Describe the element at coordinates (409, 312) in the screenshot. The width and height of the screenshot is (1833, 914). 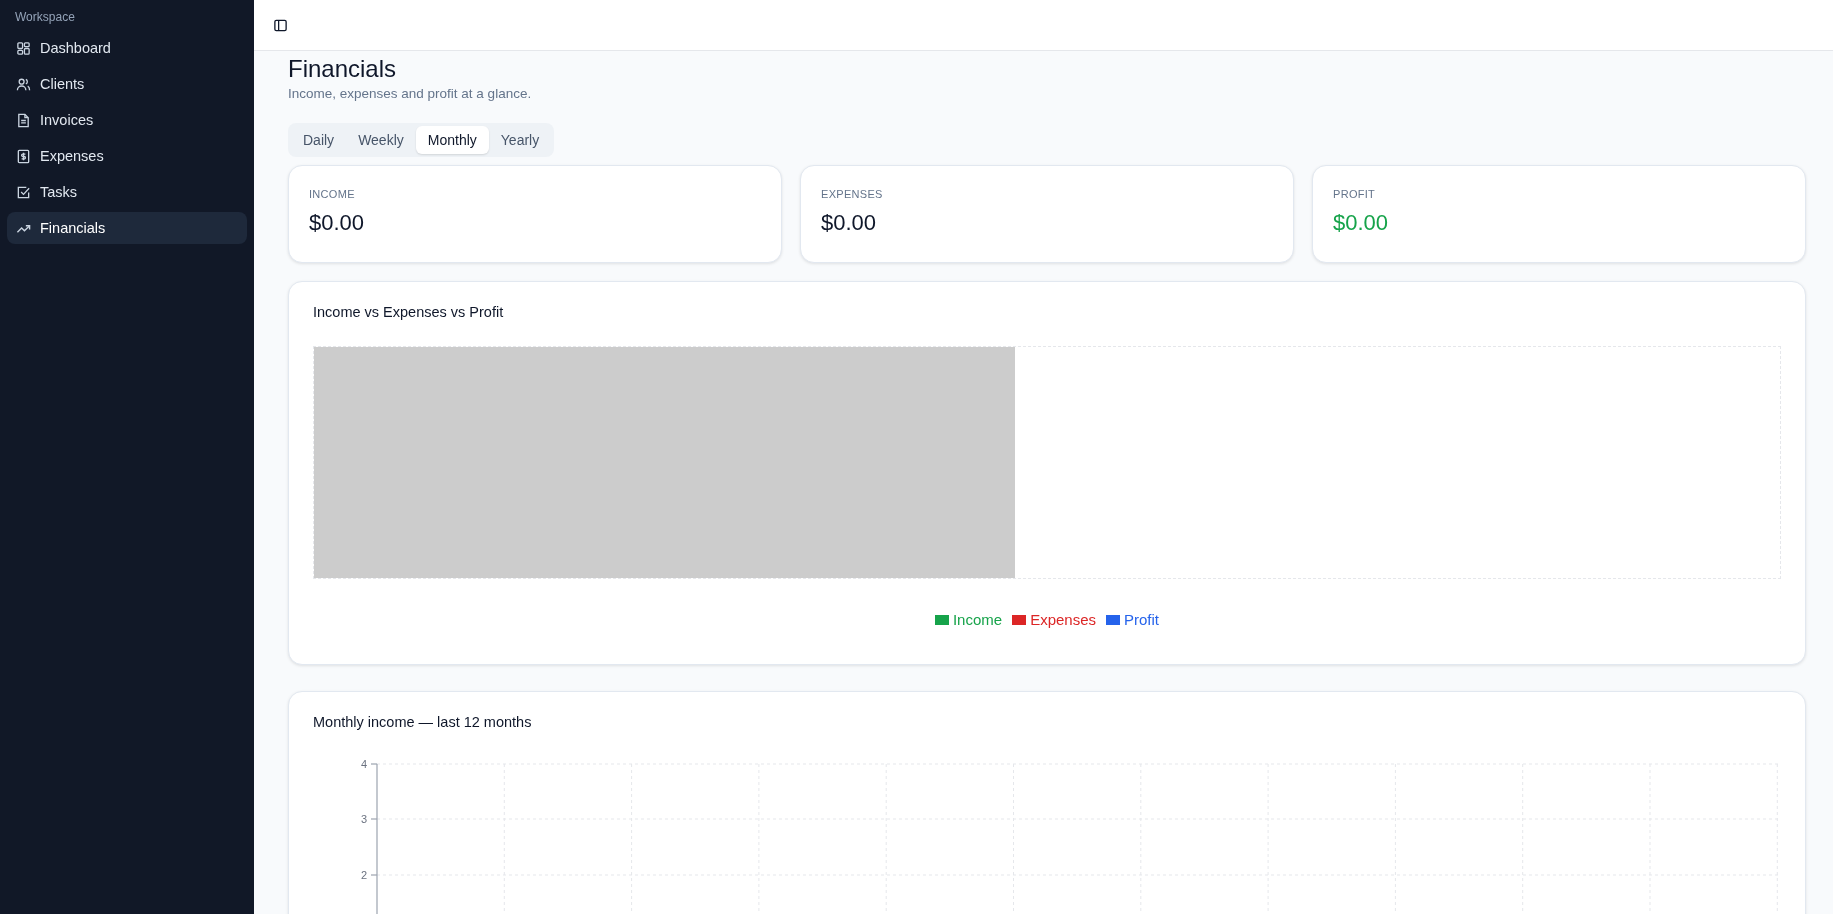
I see `chart-title: Income vs Expenses vs Profit` at that location.